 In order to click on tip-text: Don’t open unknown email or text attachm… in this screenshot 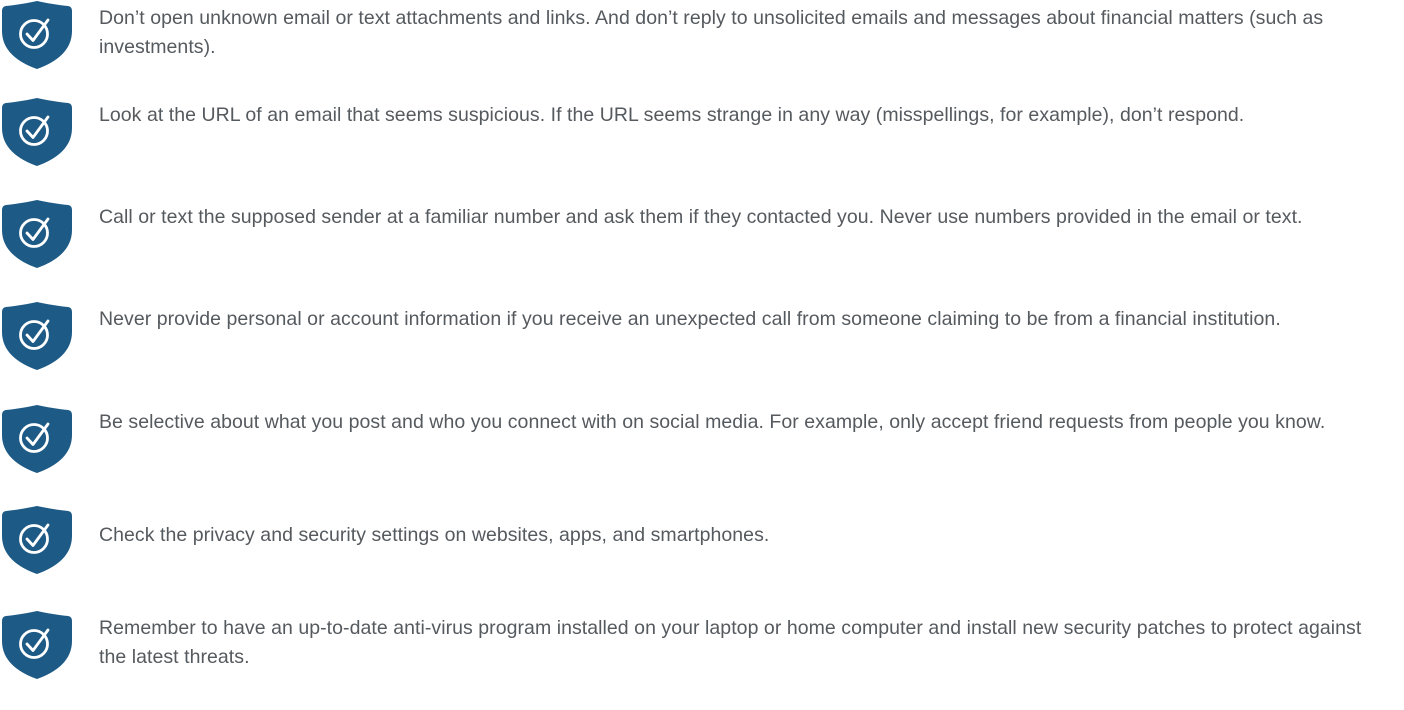, I will do `click(711, 32)`.